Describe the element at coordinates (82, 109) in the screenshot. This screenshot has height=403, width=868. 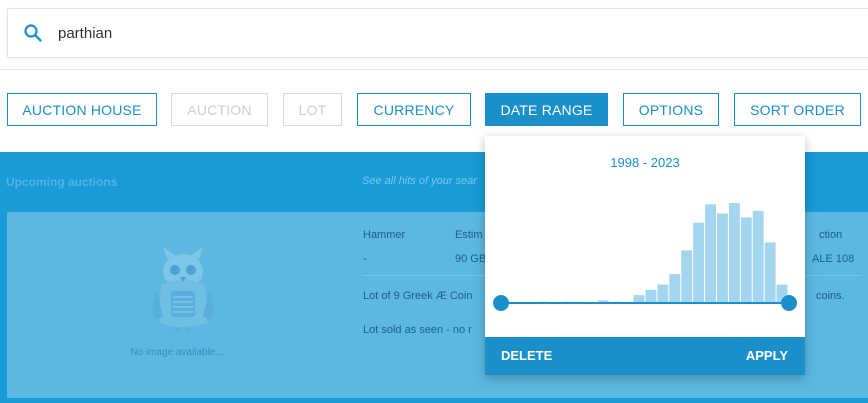
I see `auction-house-filter-button: AUCTION HOUSE` at that location.